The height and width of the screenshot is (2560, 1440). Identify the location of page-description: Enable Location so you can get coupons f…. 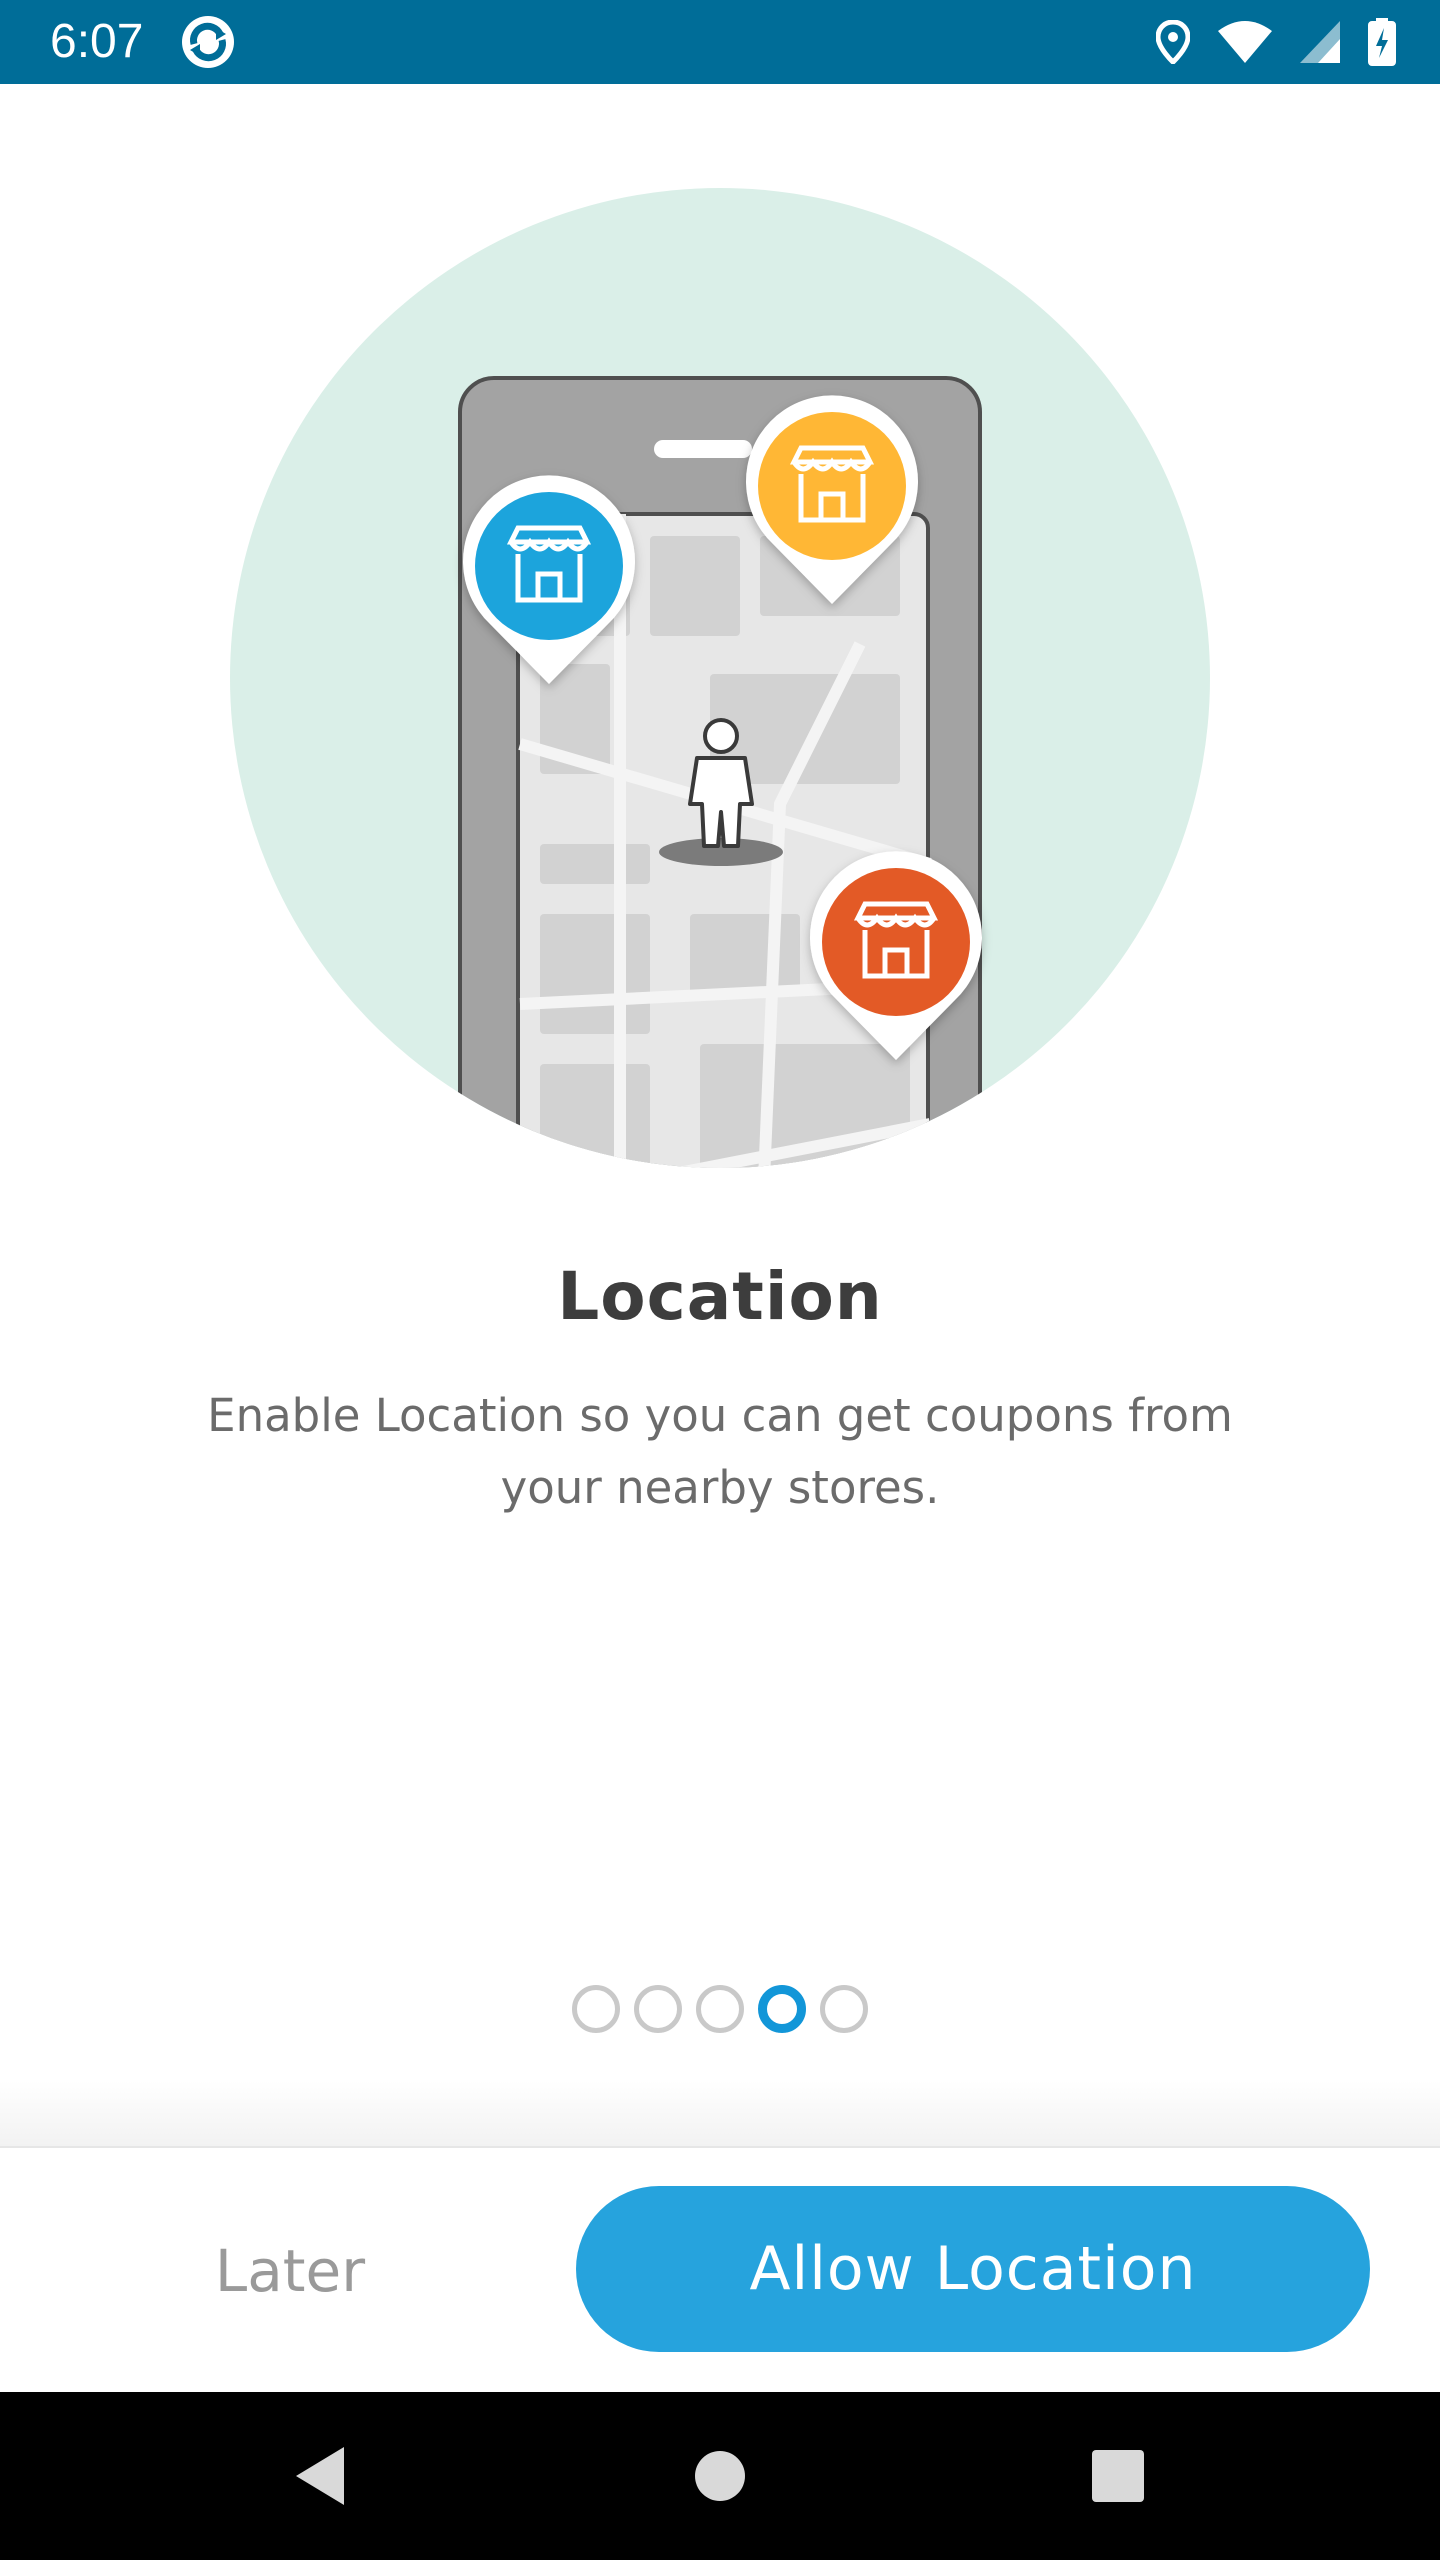
(720, 1451).